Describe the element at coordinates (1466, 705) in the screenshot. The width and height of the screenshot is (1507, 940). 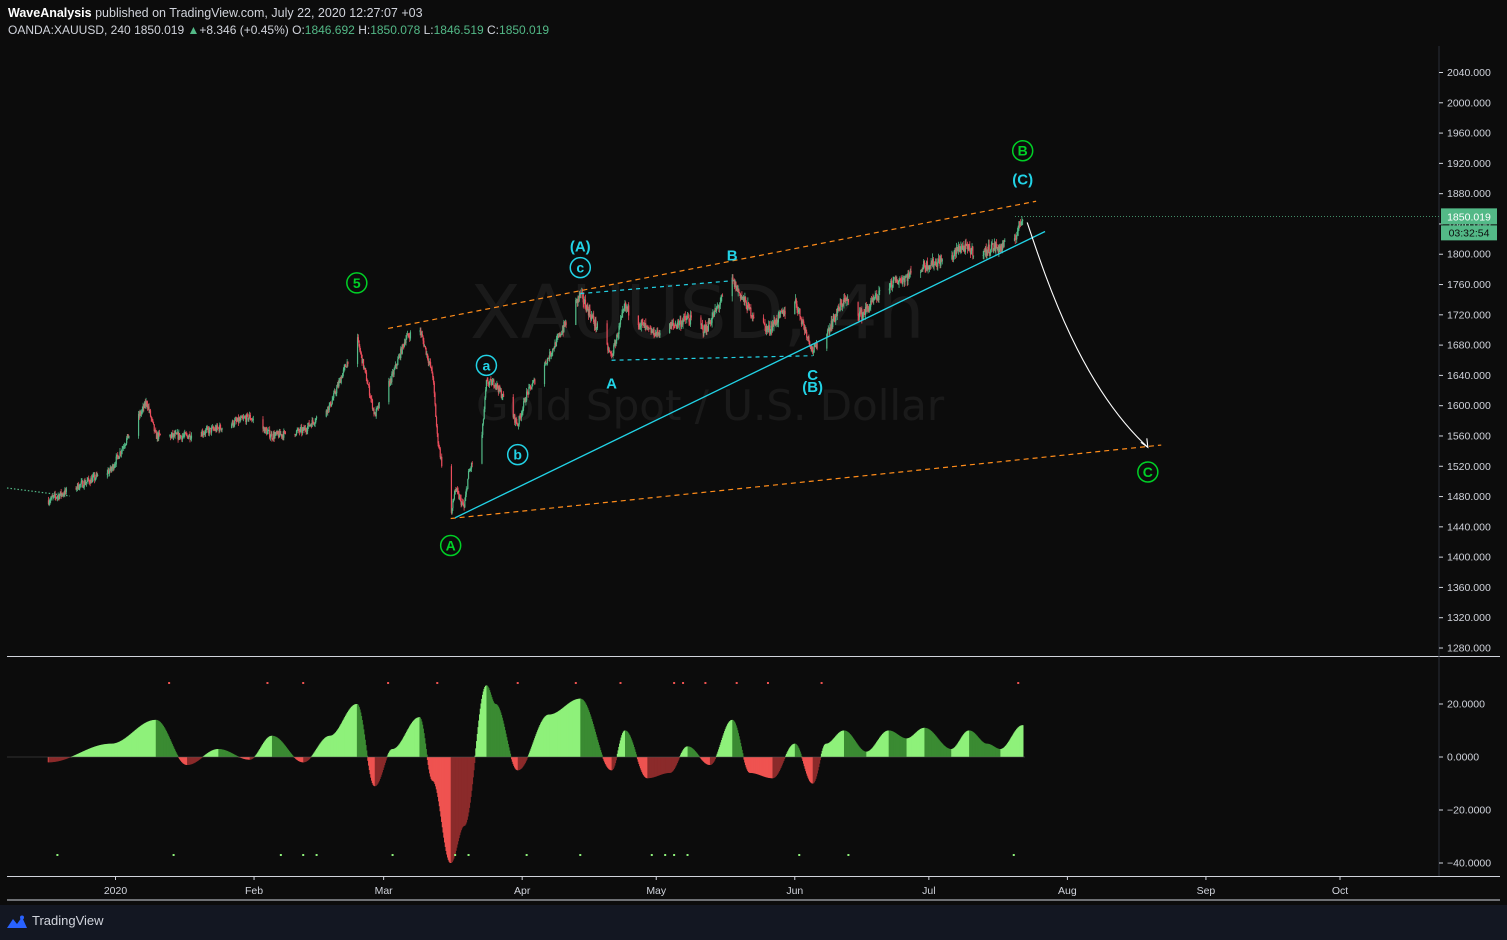
I see `osc-tick-label: 20.0000` at that location.